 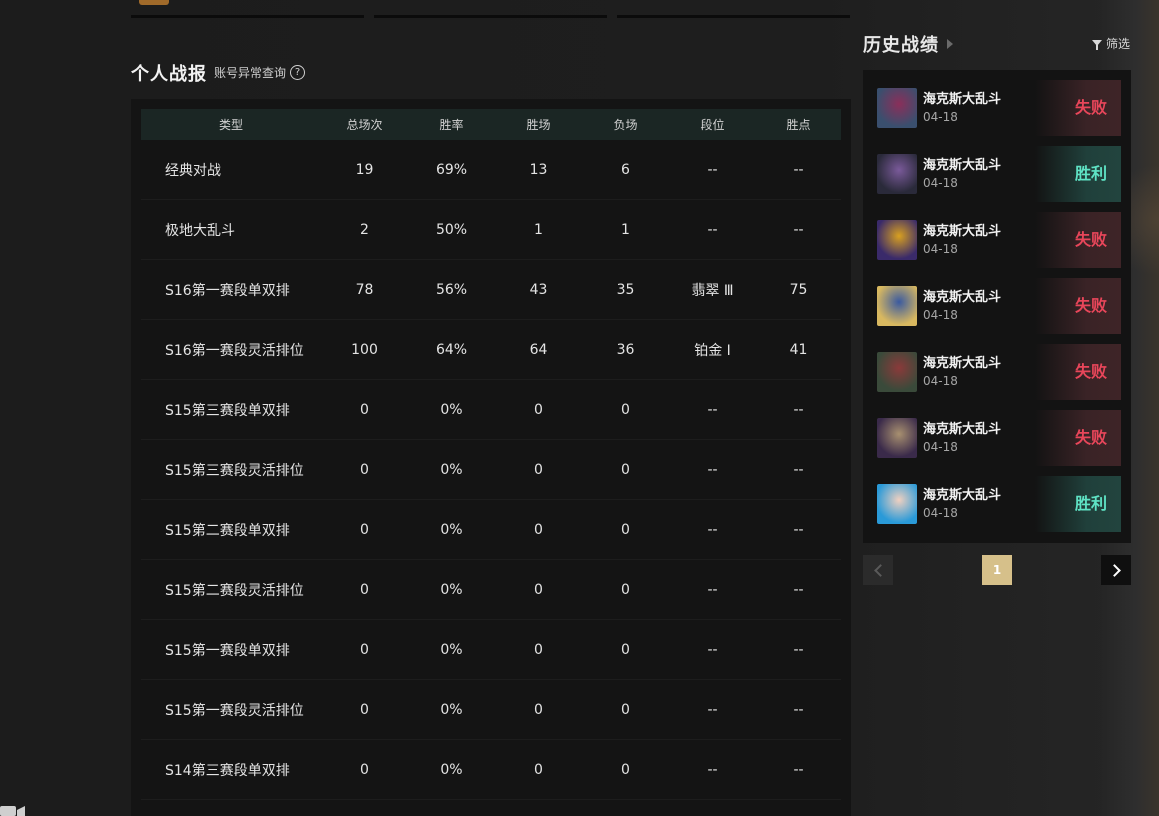 What do you see at coordinates (625, 169) in the screenshot?
I see `cell-losses: 6` at bounding box center [625, 169].